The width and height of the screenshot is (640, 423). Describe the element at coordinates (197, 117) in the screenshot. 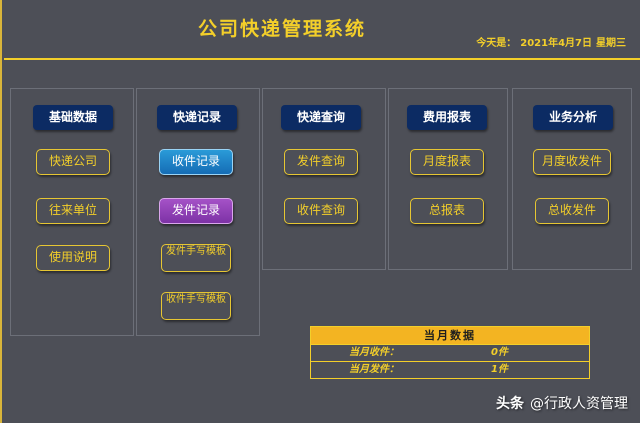

I see `panel-header-express-records: 快递记录` at that location.